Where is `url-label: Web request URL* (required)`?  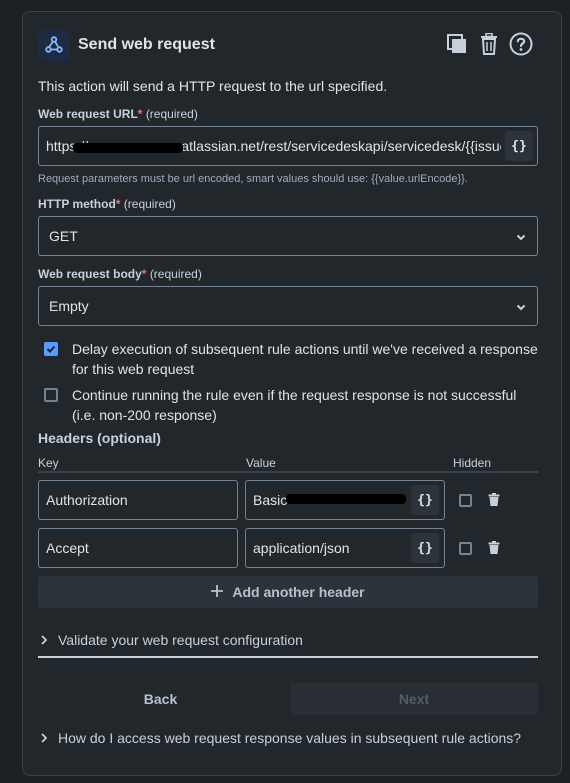
url-label: Web request URL* (required) is located at coordinates (118, 114).